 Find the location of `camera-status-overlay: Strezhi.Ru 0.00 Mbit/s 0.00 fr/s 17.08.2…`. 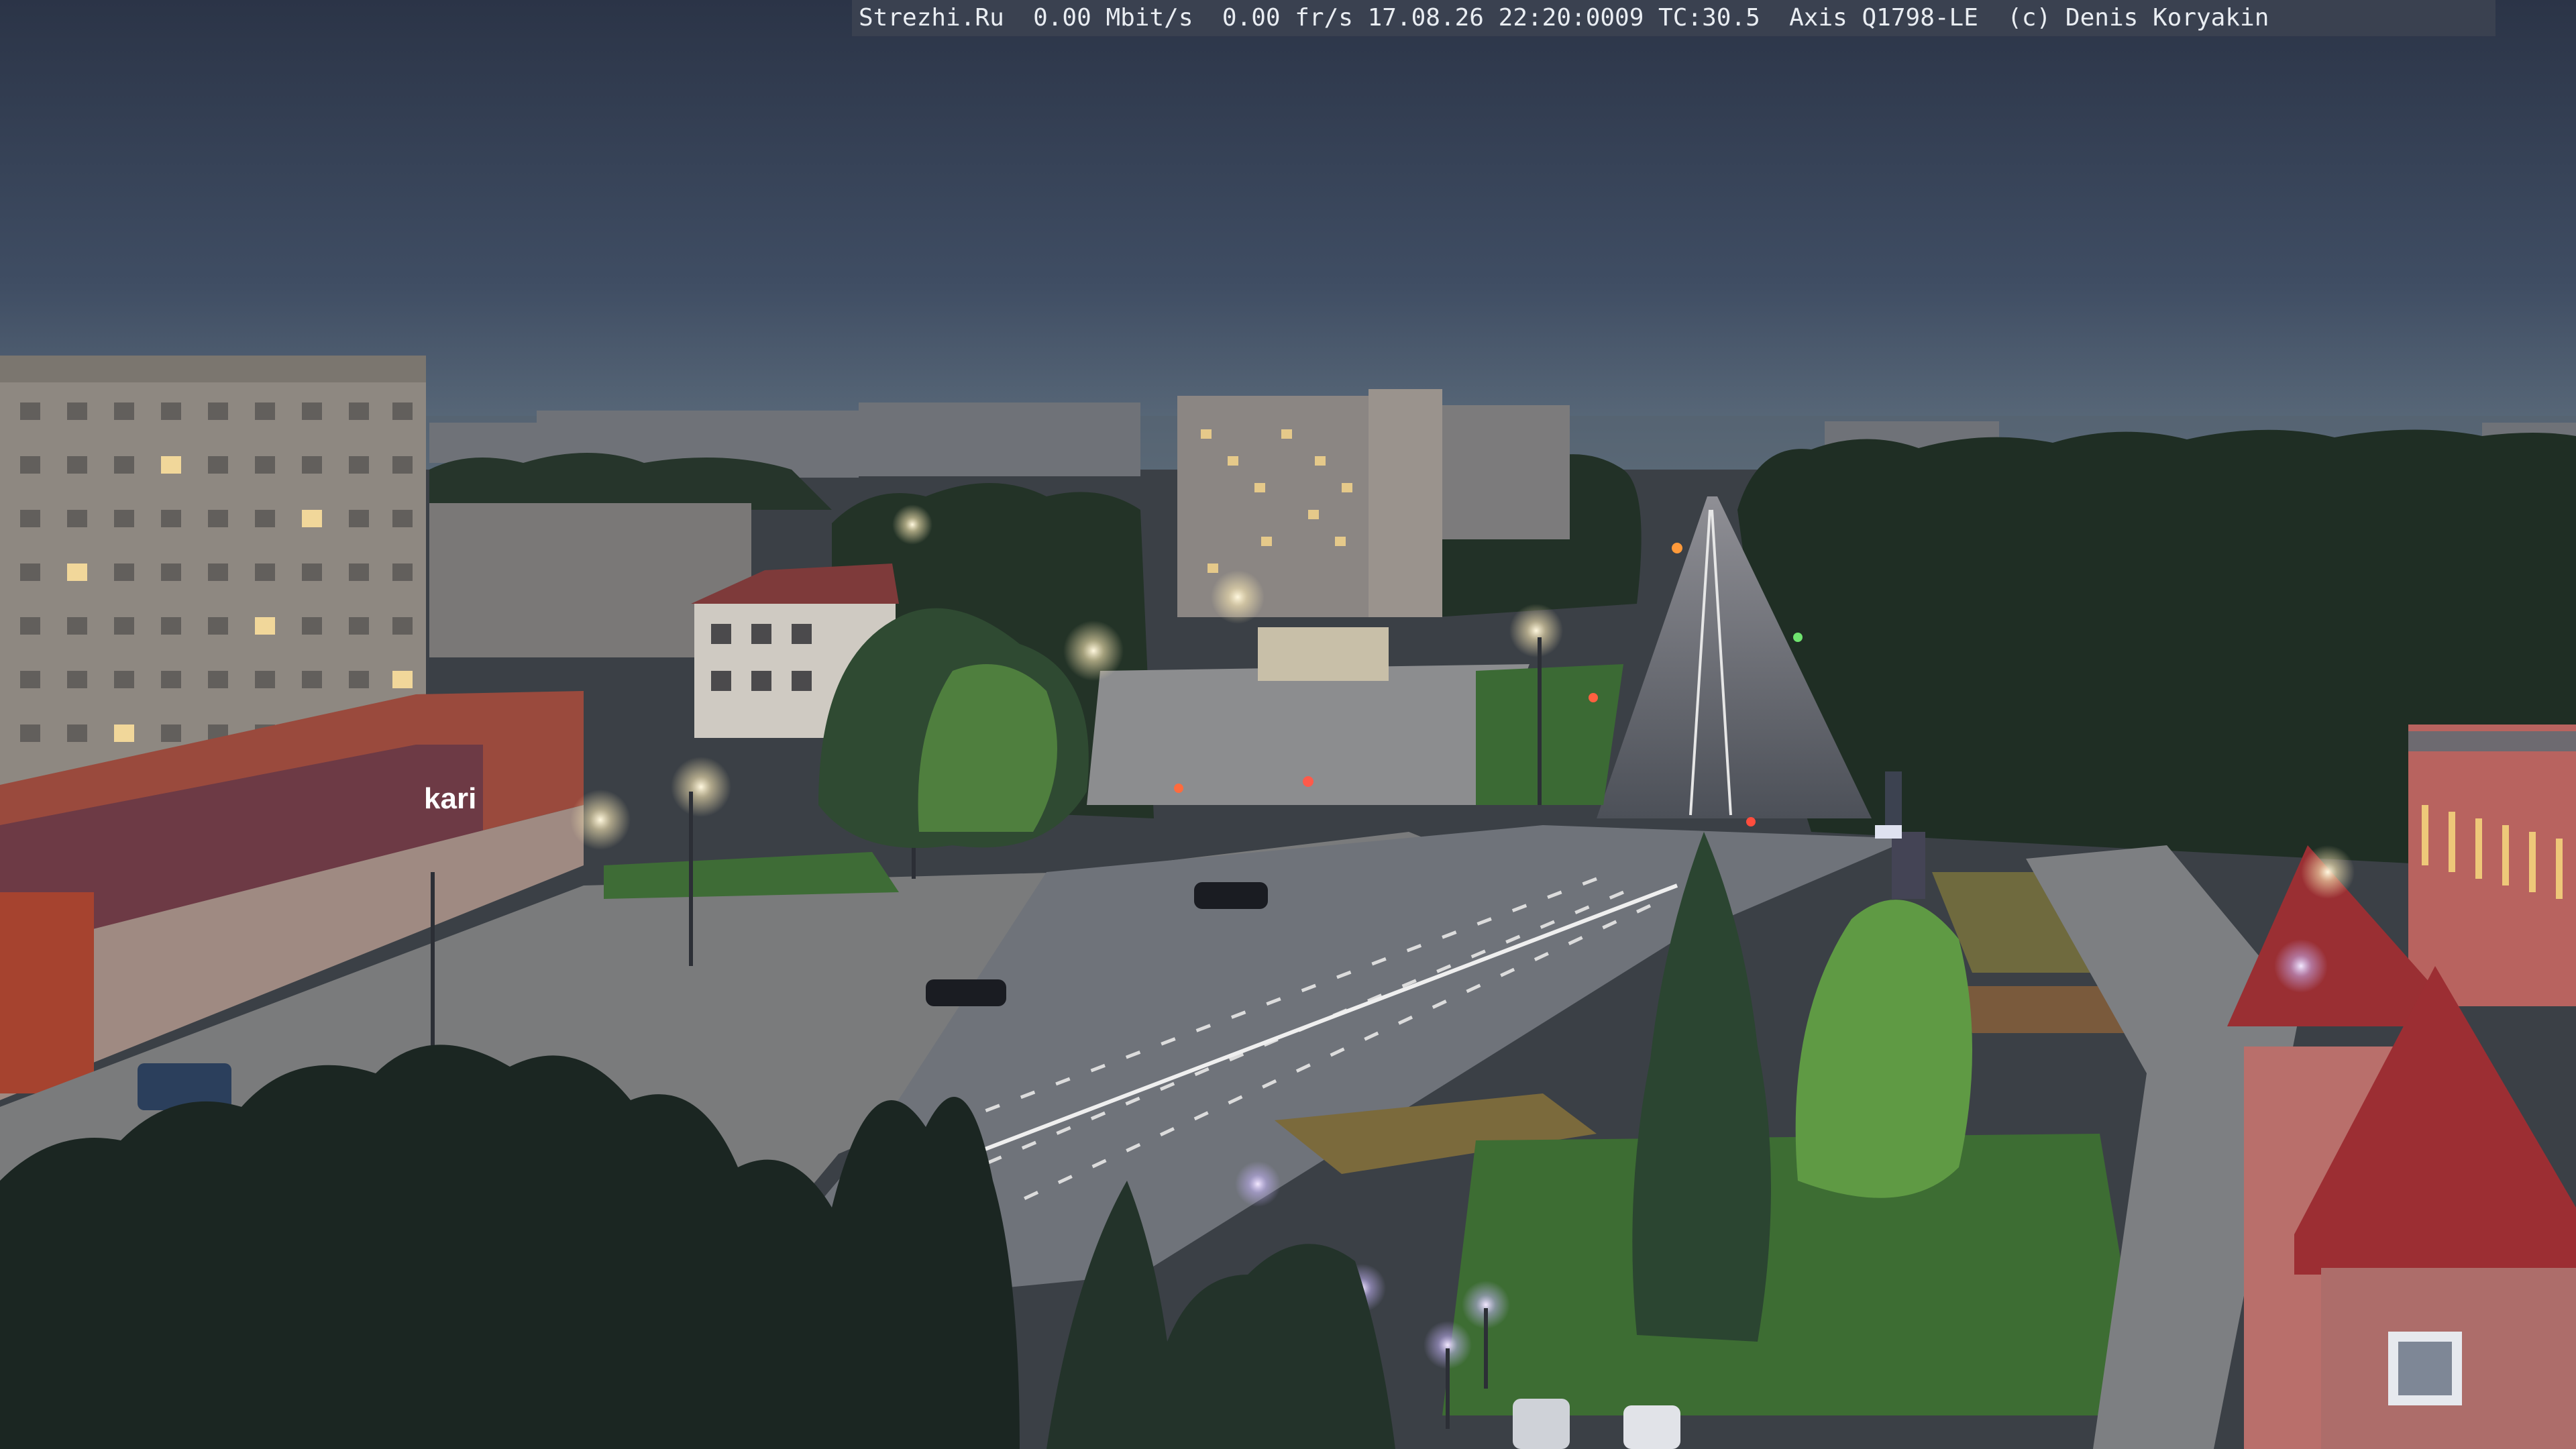

camera-status-overlay: Strezhi.Ru 0.00 Mbit/s 0.00 fr/s 17.08.2… is located at coordinates (1674, 18).